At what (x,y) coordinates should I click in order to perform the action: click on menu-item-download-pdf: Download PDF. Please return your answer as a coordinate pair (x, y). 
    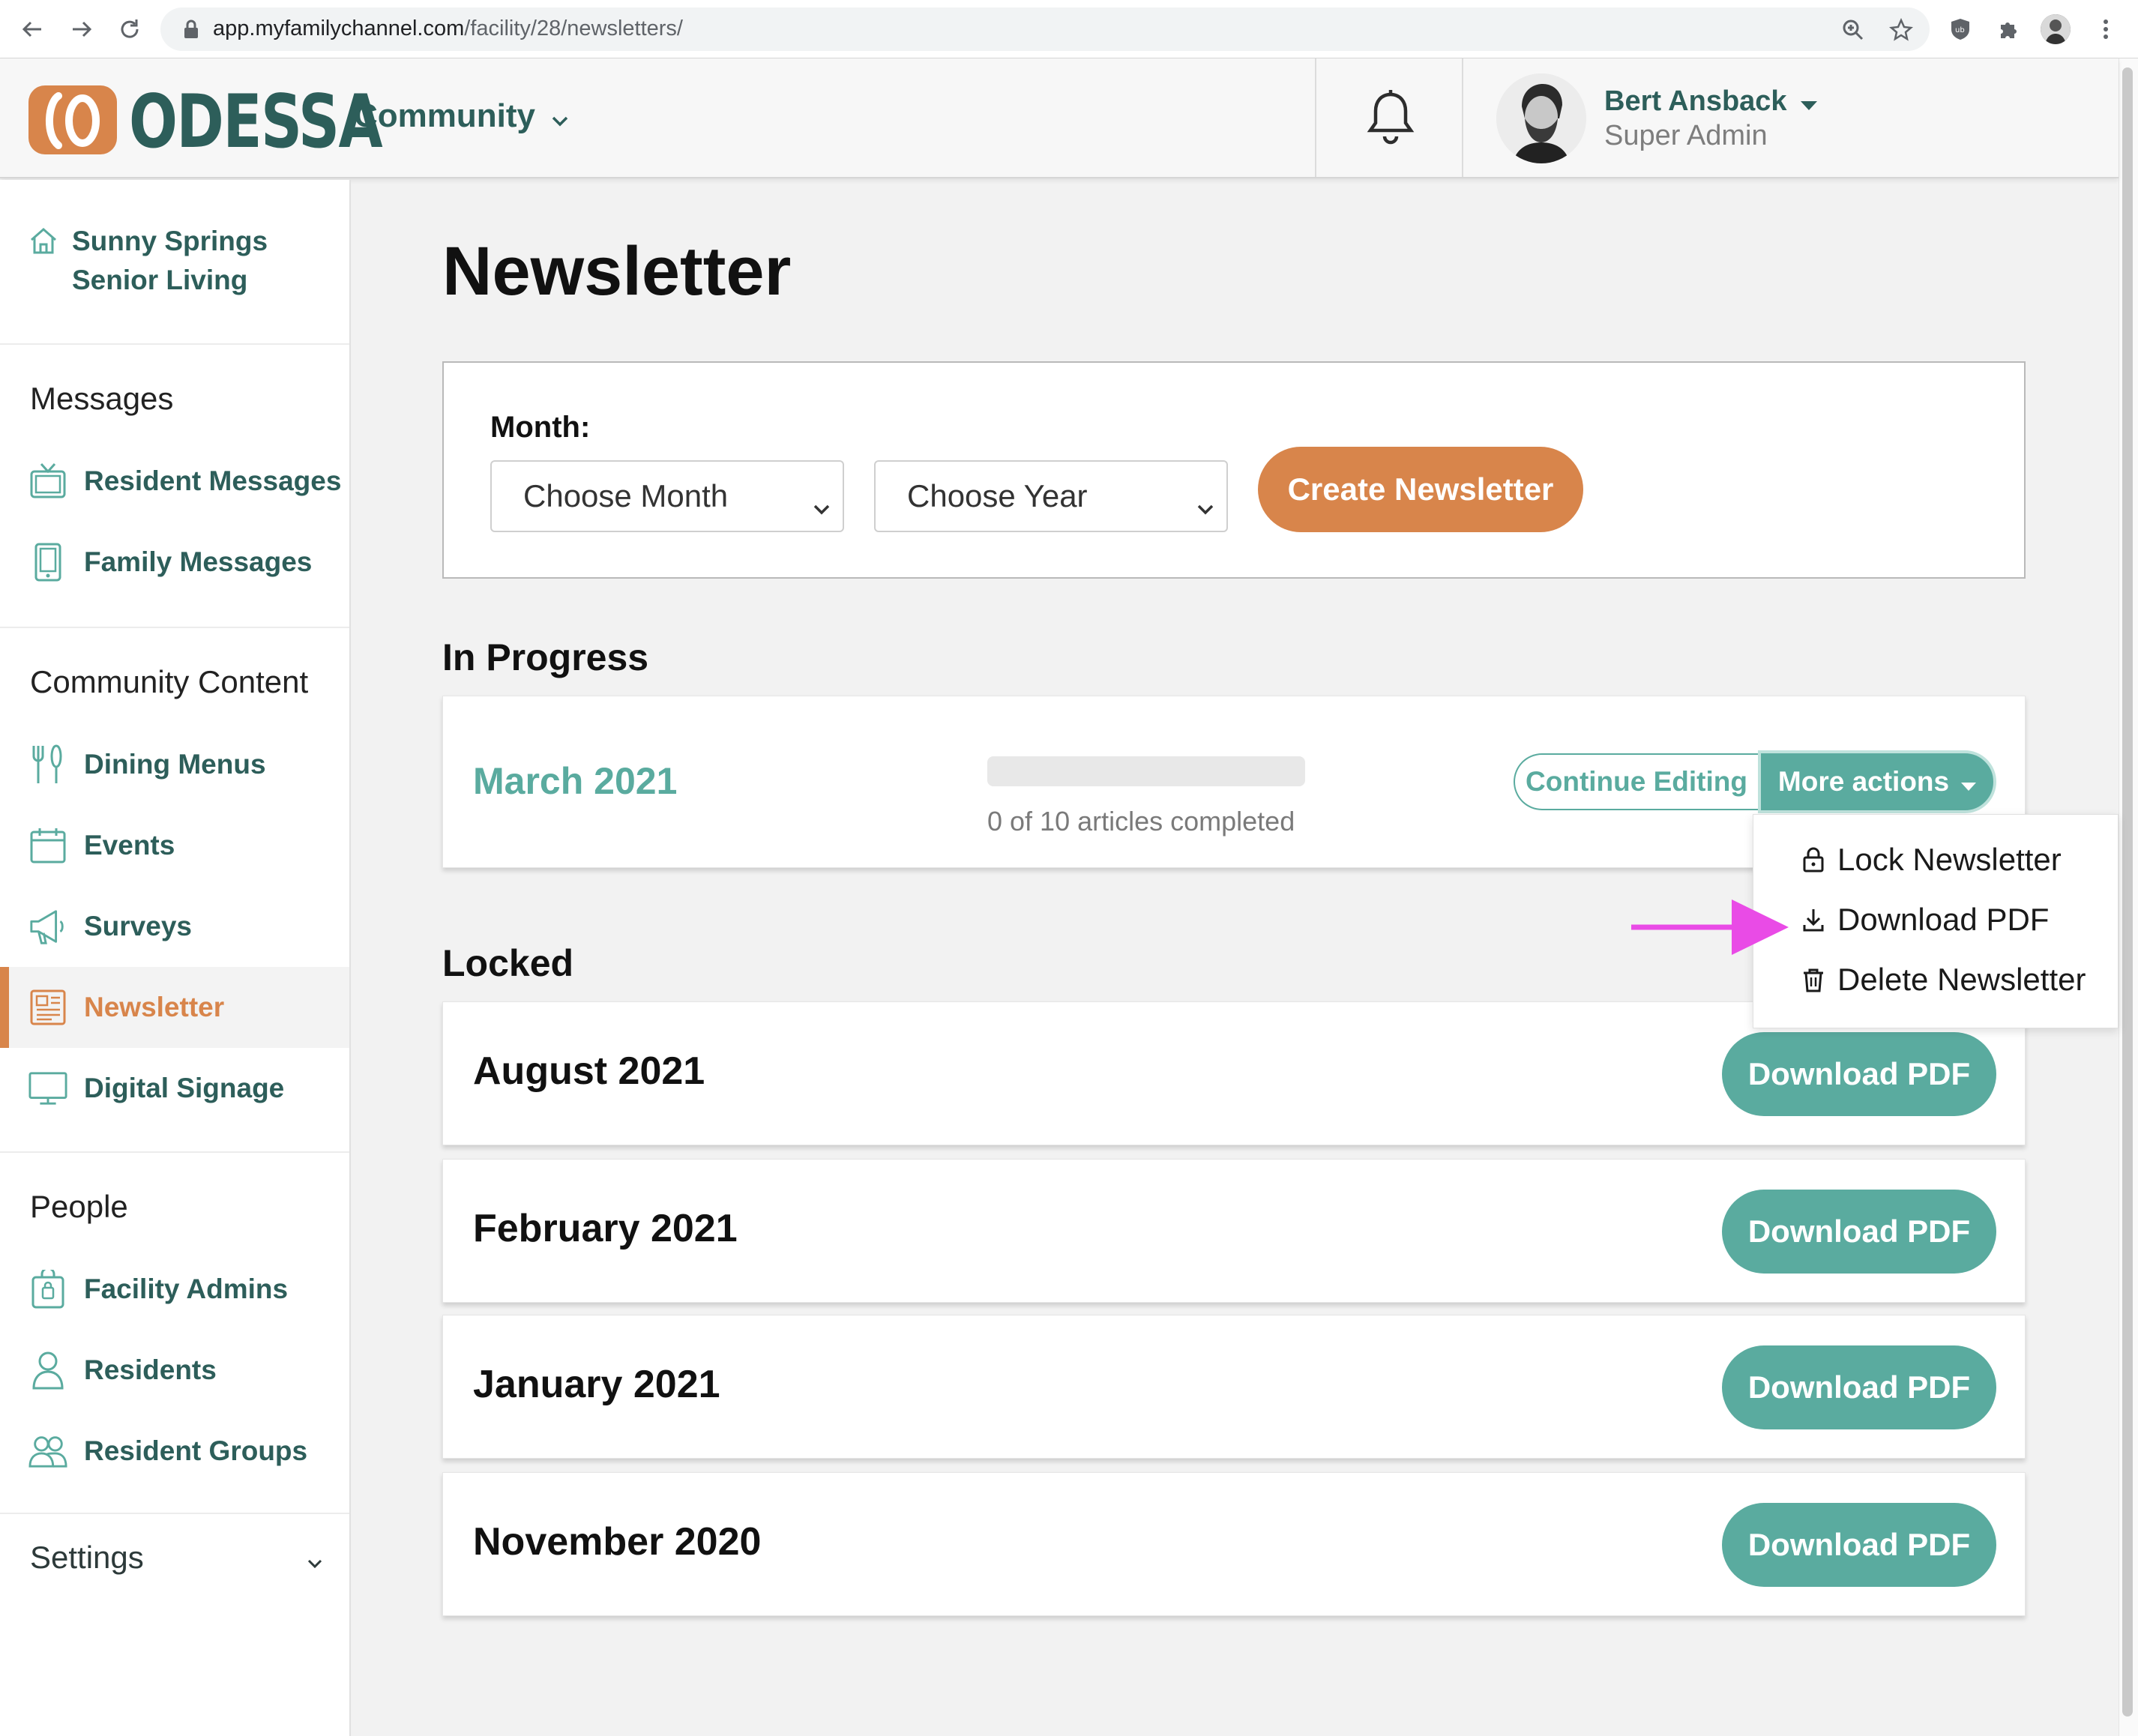
    Looking at the image, I should click on (1925, 920).